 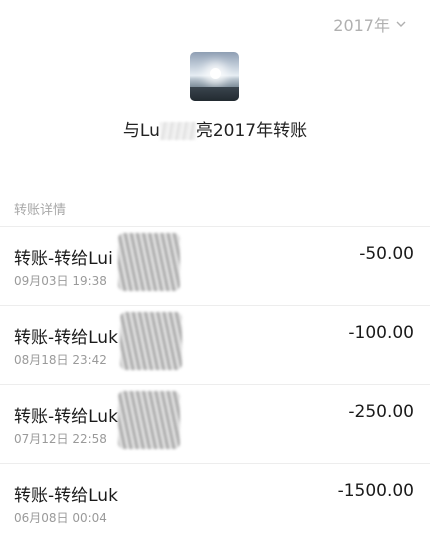 What do you see at coordinates (361, 25) in the screenshot?
I see `year-label: 2017年` at bounding box center [361, 25].